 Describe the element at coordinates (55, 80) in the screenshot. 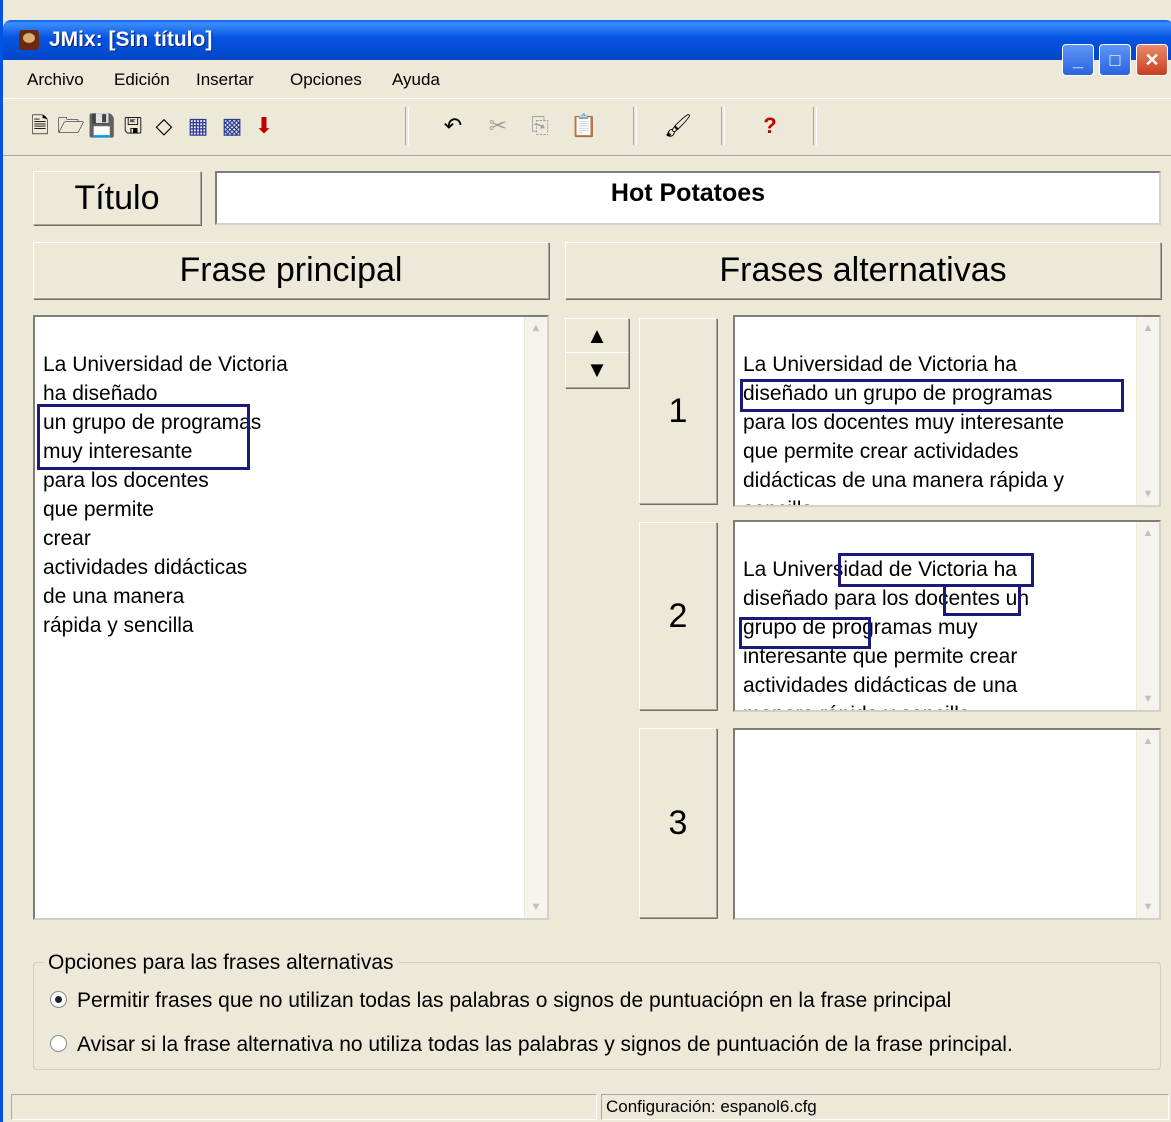

I see `menu-archivo: Archivo` at that location.